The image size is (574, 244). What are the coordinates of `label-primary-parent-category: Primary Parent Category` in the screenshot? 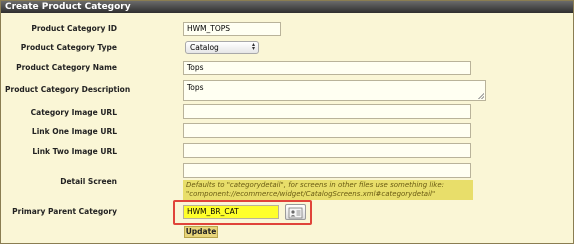 It's located at (64, 211).